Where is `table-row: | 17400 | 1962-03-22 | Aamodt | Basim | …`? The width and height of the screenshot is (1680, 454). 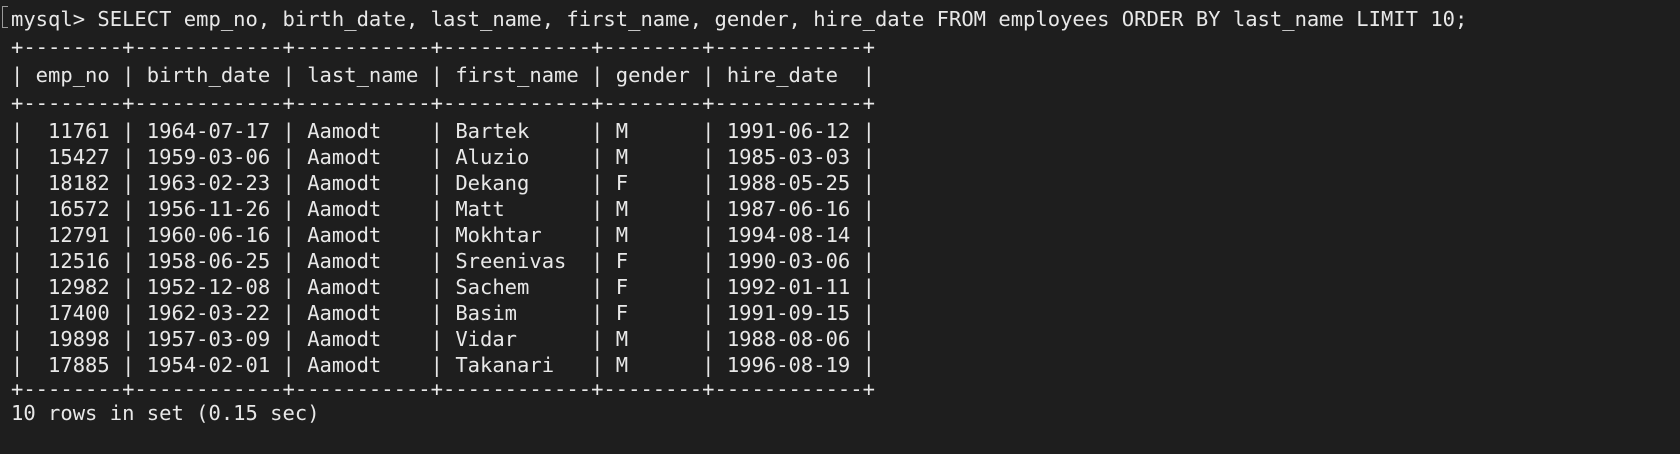
table-row: | 17400 | 1962-03-22 | Aamodt | Basim | … is located at coordinates (443, 313).